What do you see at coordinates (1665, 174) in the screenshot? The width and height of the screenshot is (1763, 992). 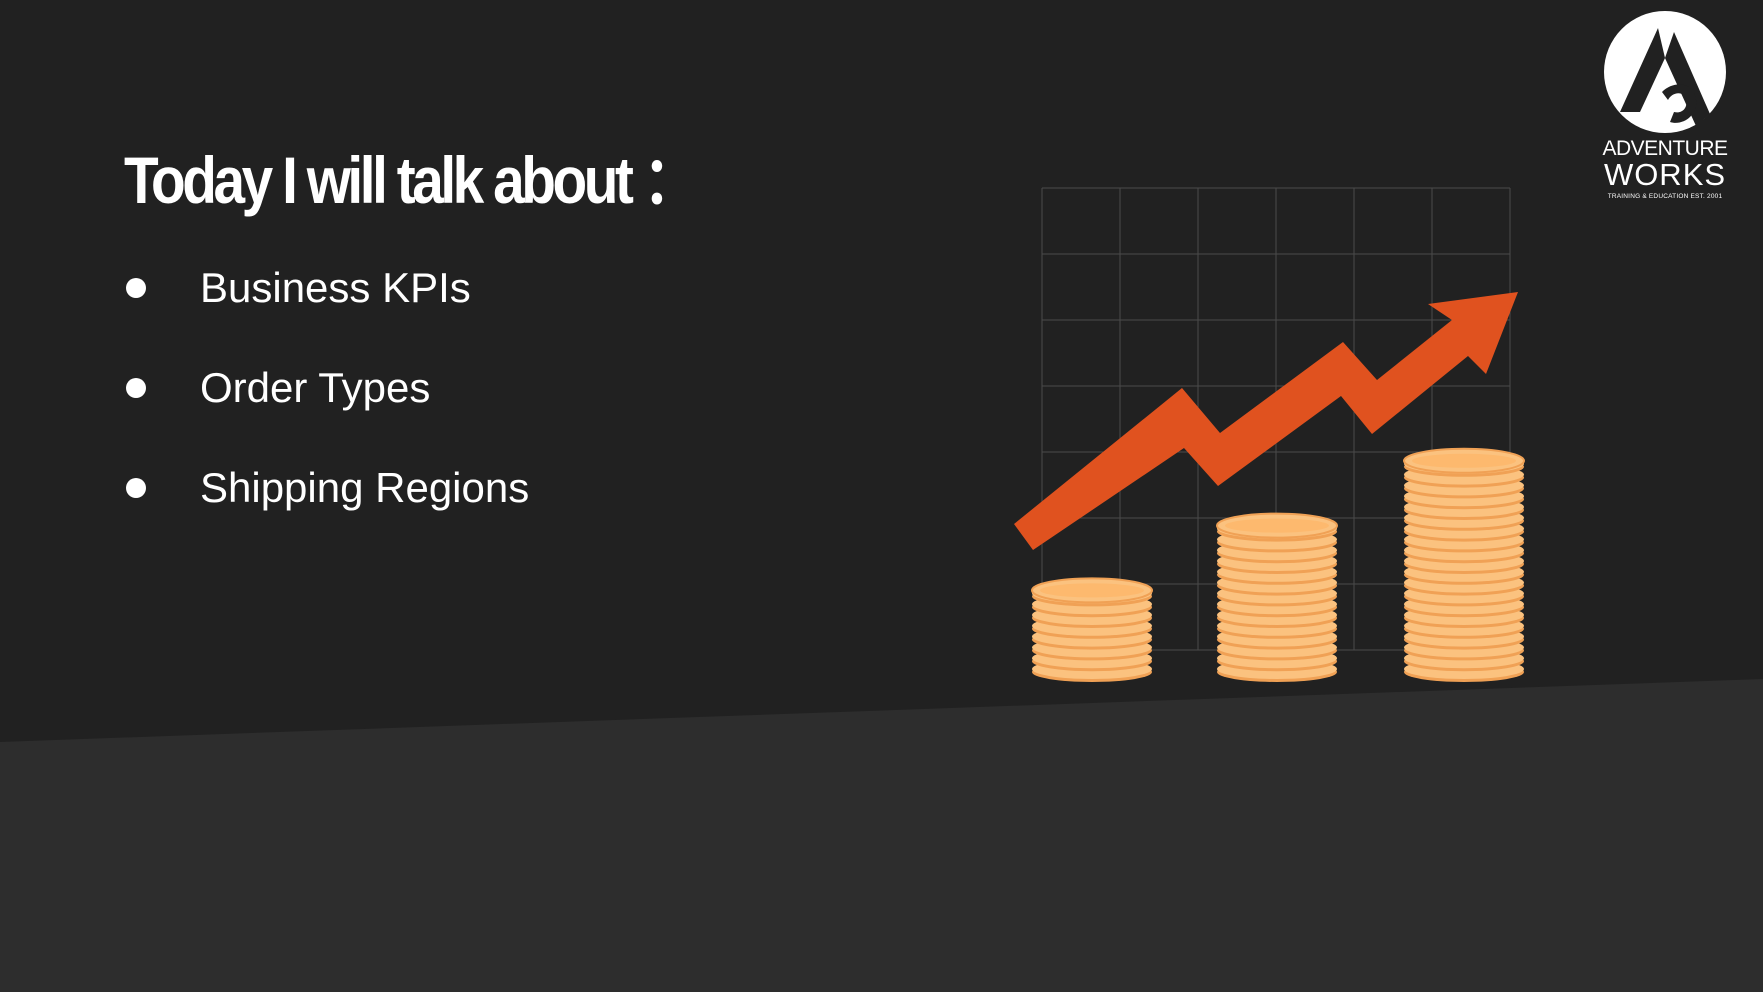 I see `logo-wordmark-line2: WORKS` at bounding box center [1665, 174].